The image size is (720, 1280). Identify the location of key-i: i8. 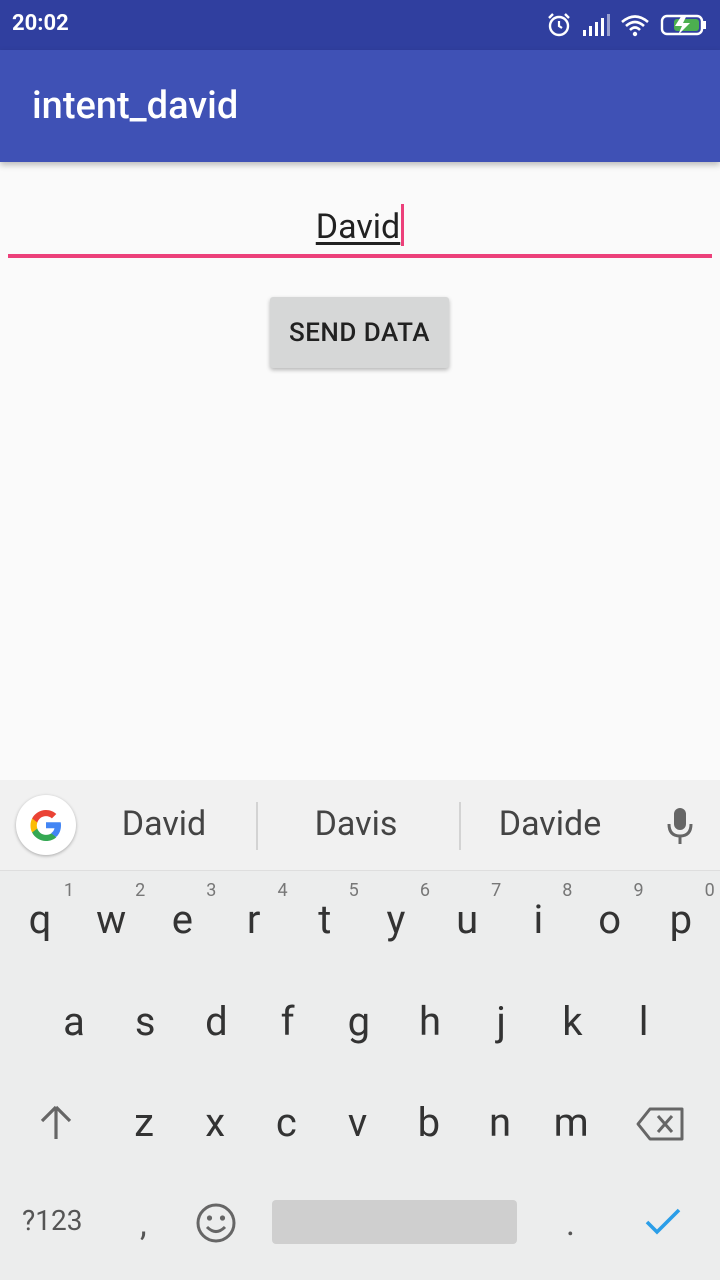
(538, 920).